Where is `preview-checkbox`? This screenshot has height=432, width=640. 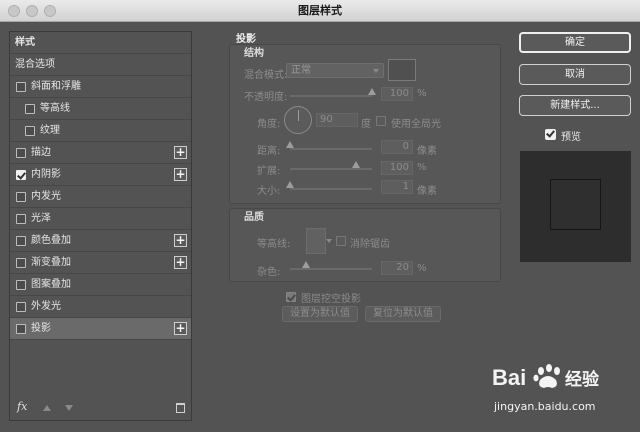 preview-checkbox is located at coordinates (550, 134).